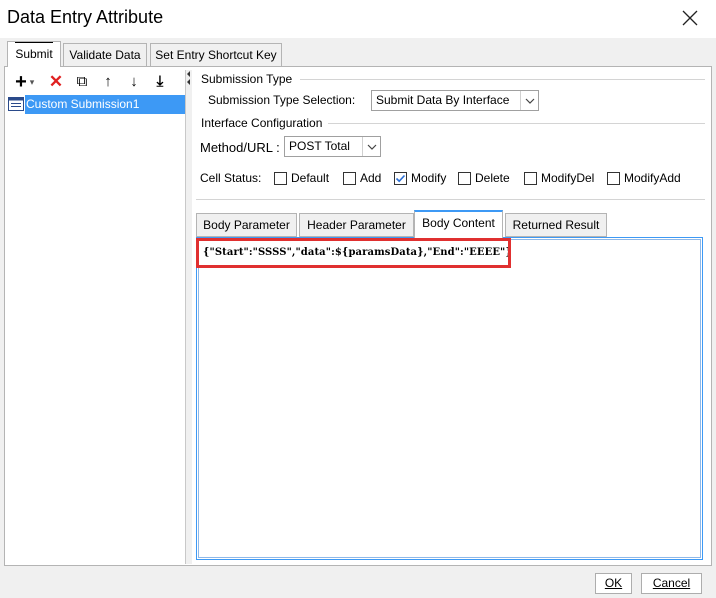 Image resolution: width=716 pixels, height=598 pixels. I want to click on checkbox-default, so click(280, 178).